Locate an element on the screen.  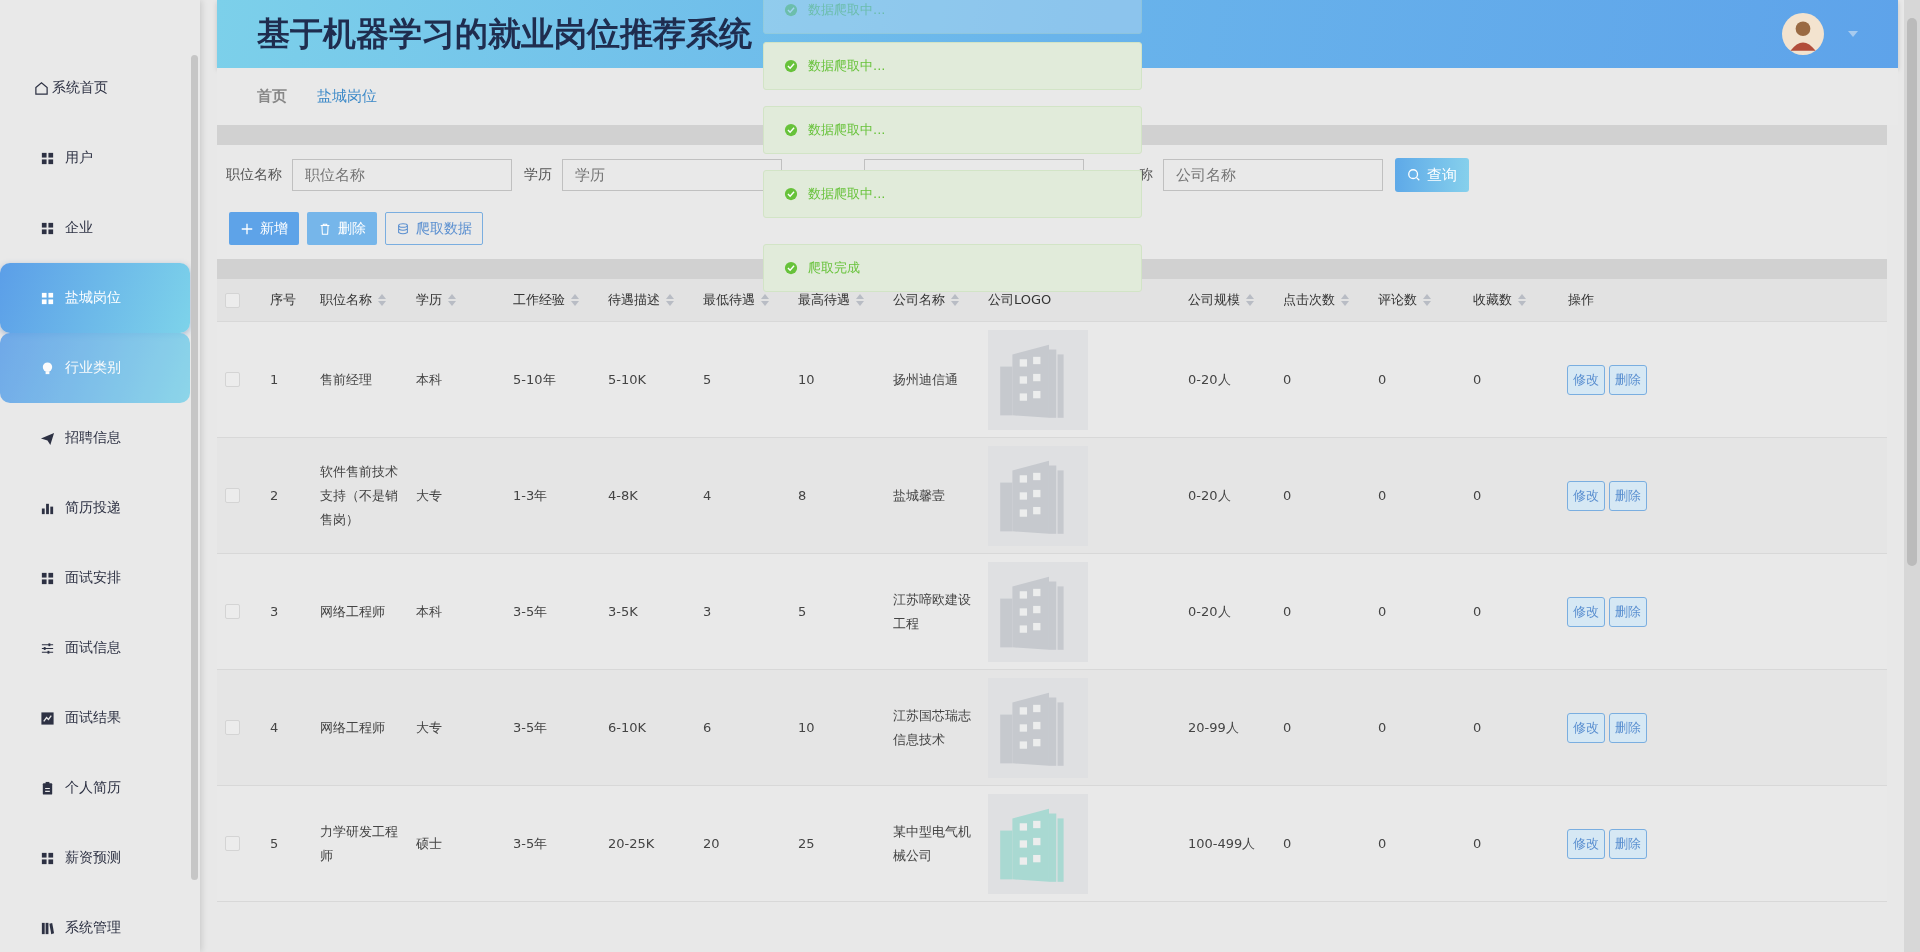
sidebar-item: 面试结果 is located at coordinates (95, 718).